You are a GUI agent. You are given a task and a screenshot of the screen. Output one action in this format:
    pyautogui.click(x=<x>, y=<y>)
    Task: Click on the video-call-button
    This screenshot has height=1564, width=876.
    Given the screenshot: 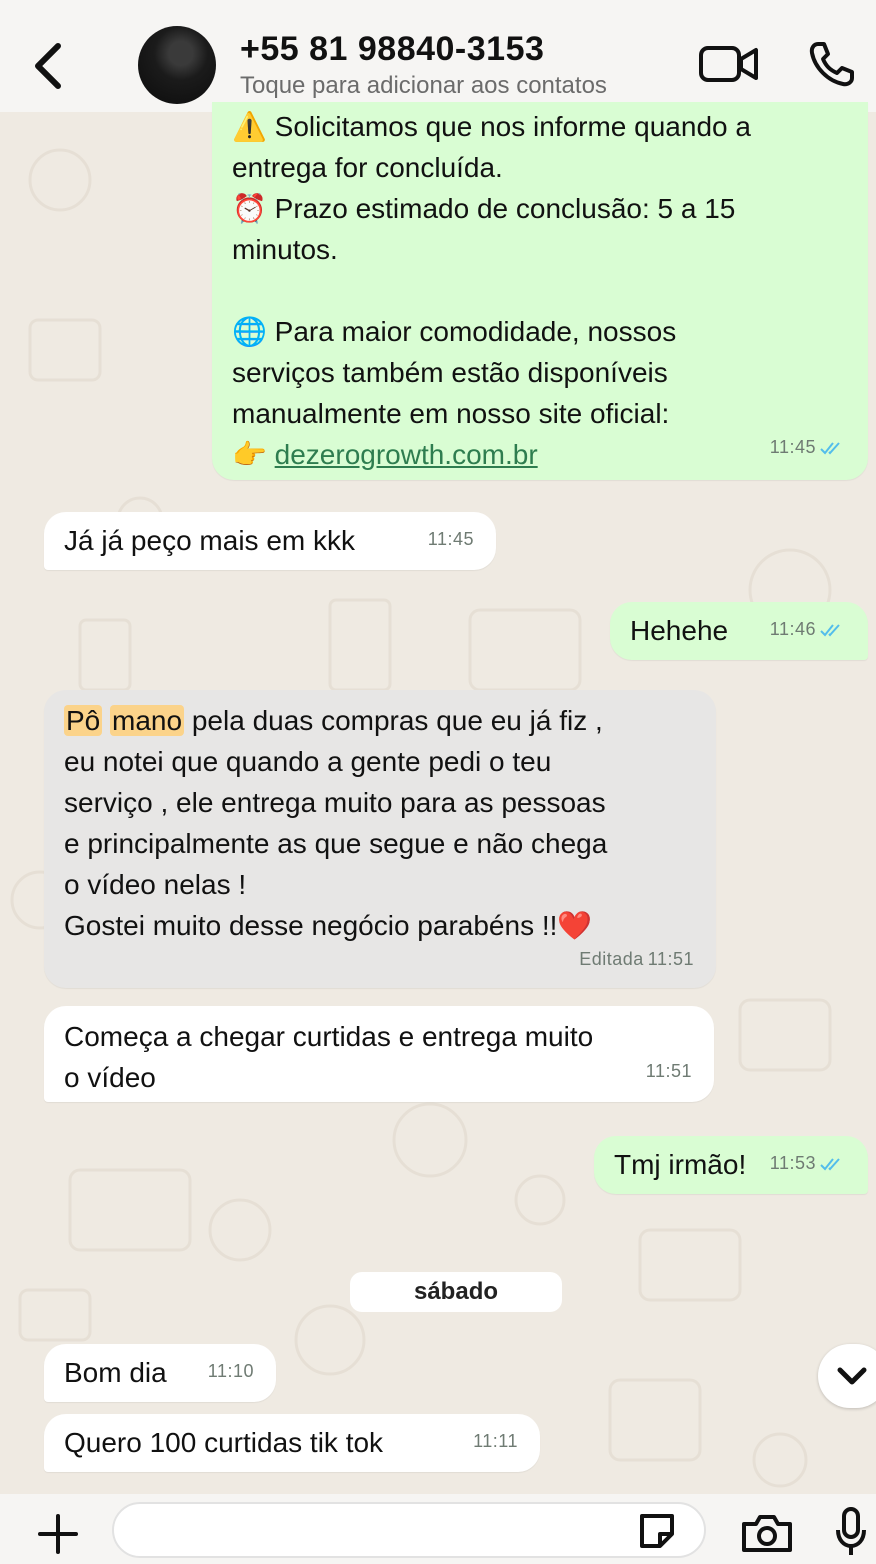 What is the action you would take?
    pyautogui.click(x=729, y=64)
    